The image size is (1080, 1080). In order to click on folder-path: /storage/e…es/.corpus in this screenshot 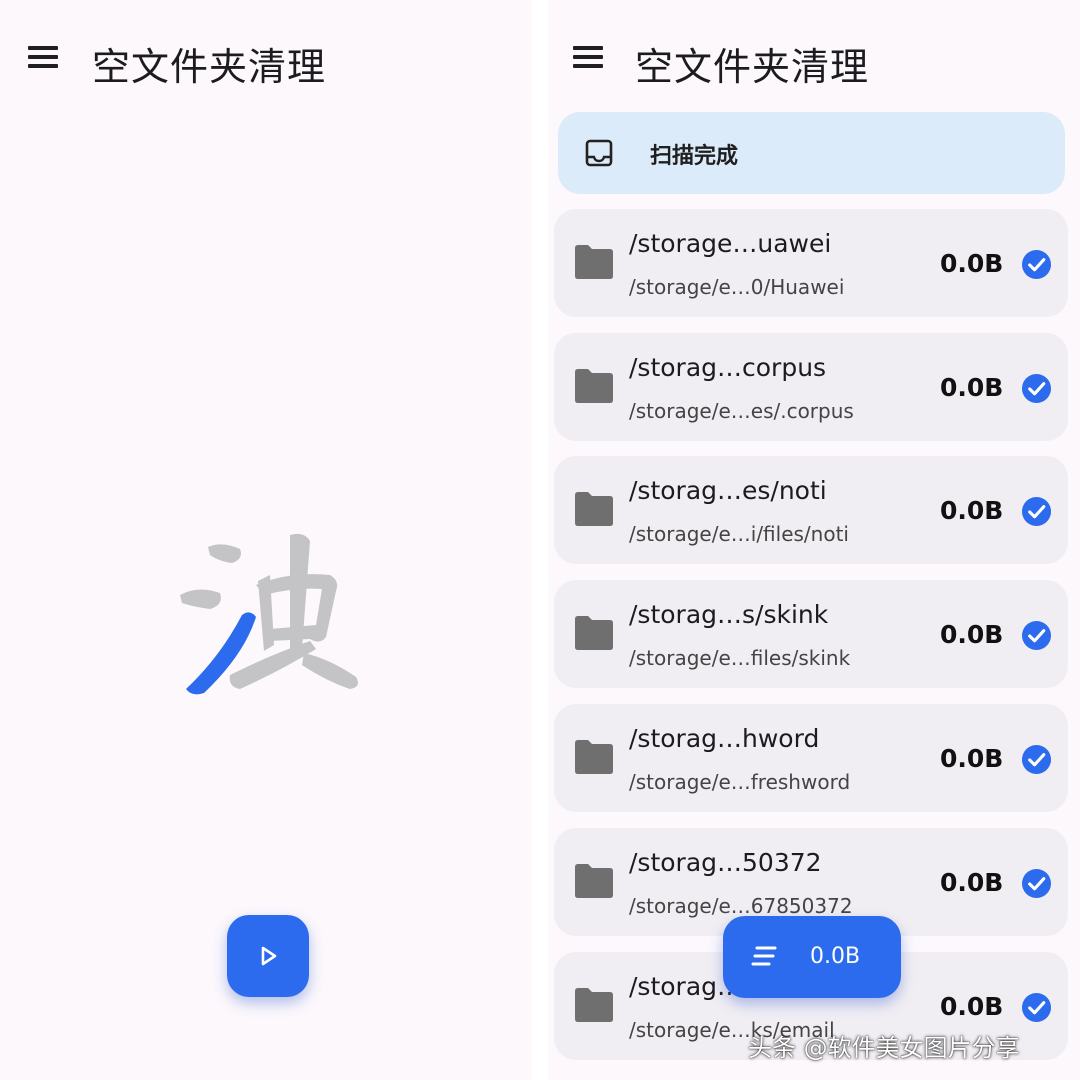, I will do `click(741, 411)`.